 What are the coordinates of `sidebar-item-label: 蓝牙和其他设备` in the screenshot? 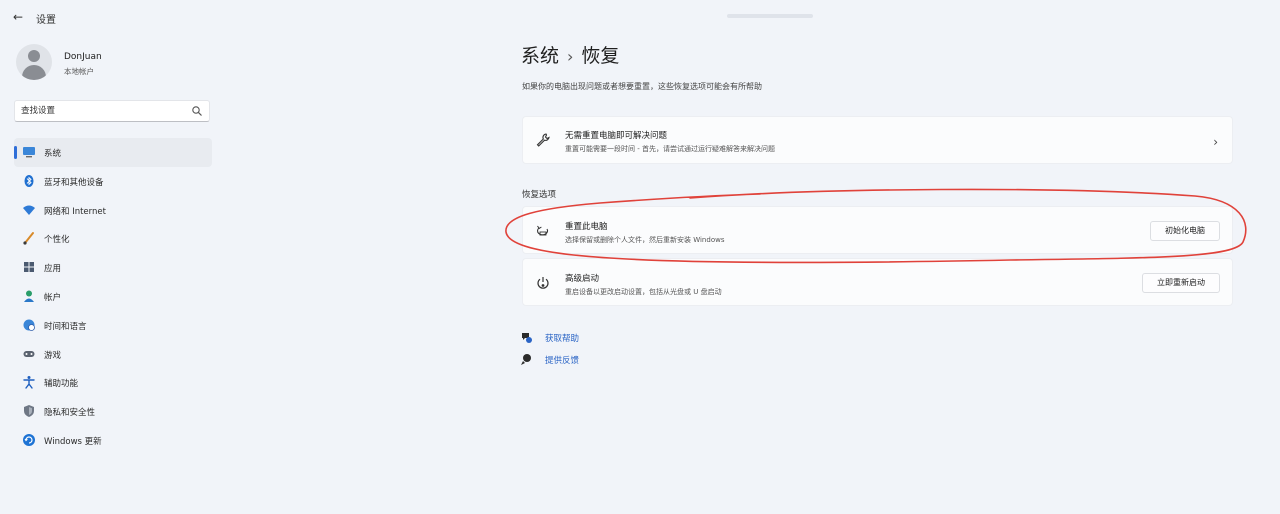 It's located at (74, 182).